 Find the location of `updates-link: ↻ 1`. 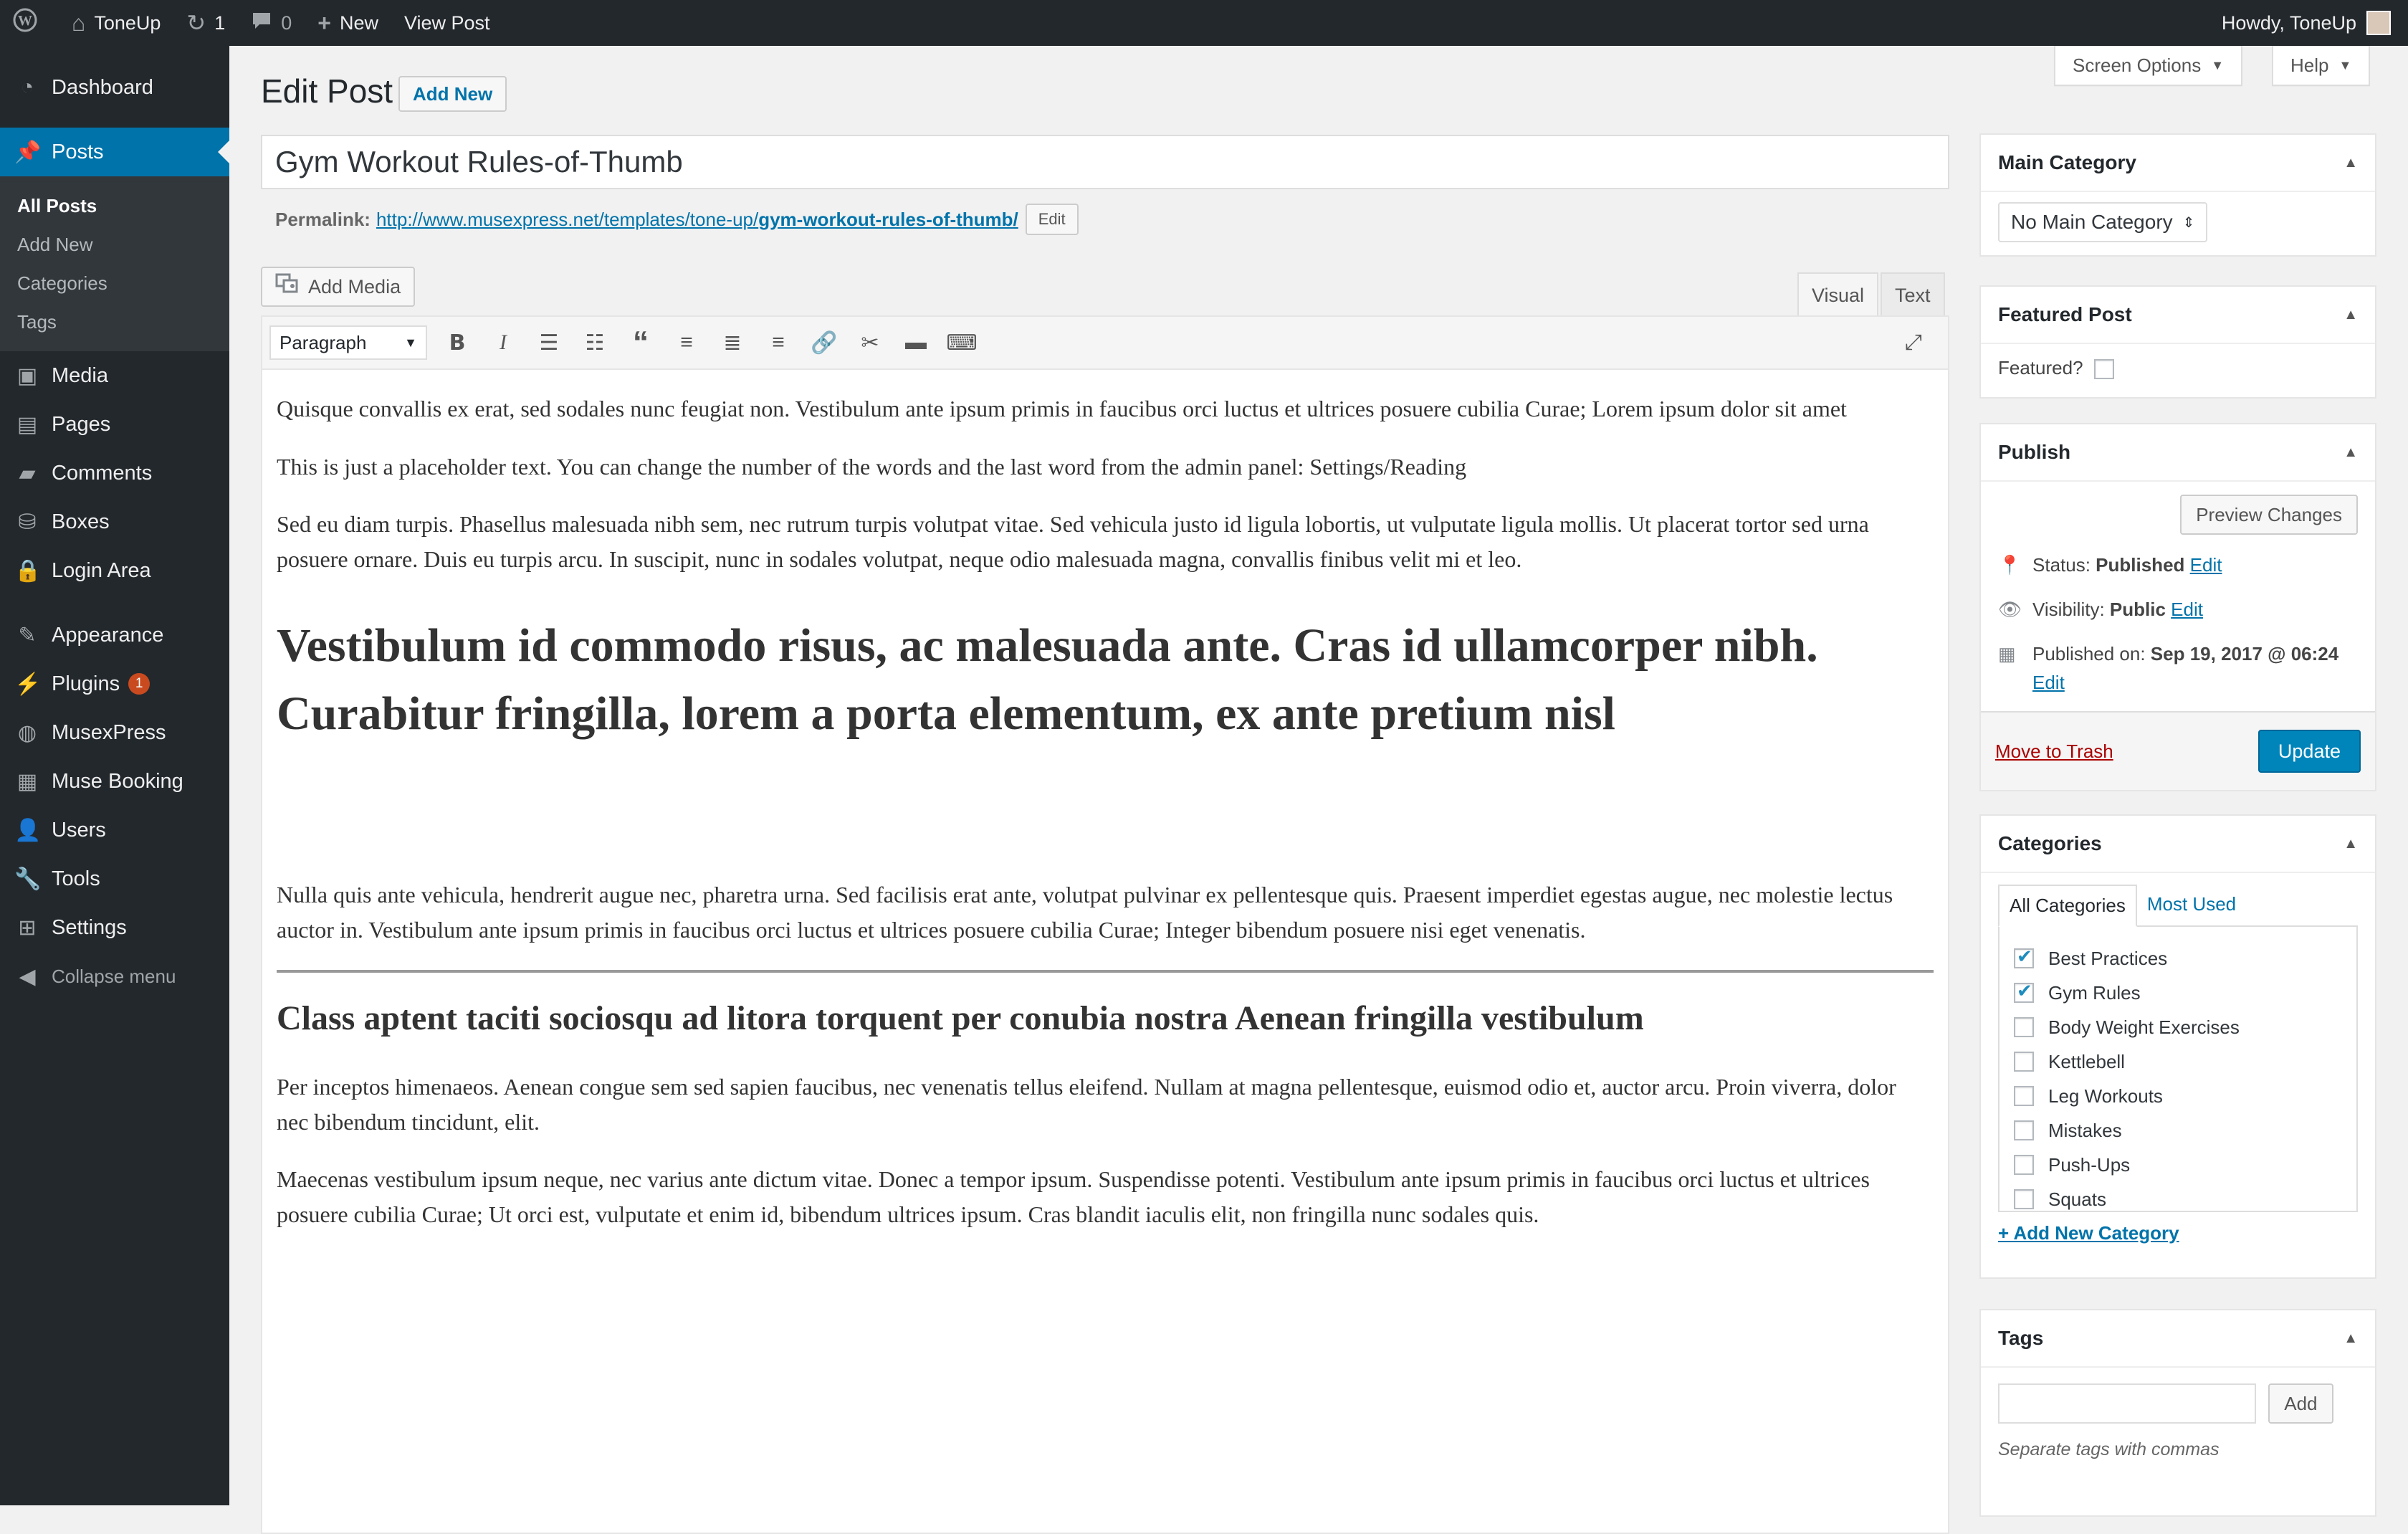

updates-link: ↻ 1 is located at coordinates (205, 23).